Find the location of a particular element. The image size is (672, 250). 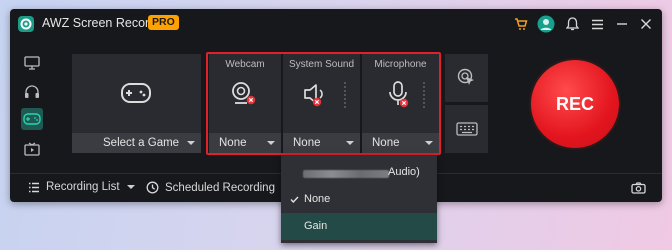

webcam-dropdown: None is located at coordinates (245, 143).